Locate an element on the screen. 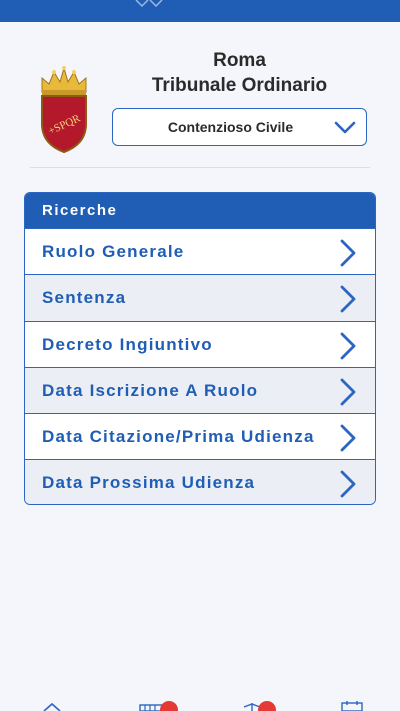  search-item-label: Sentenza is located at coordinates (84, 298).